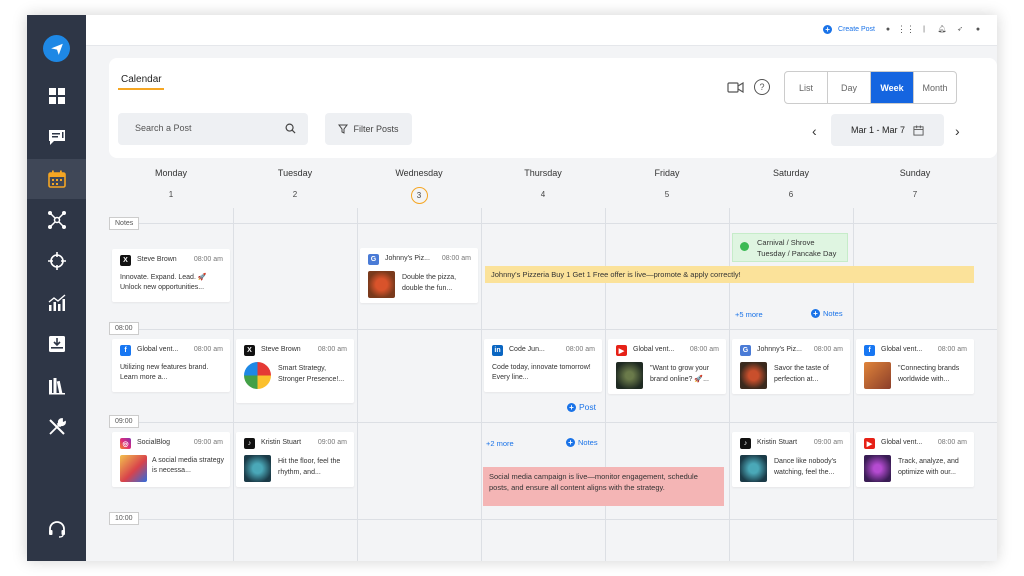  I want to click on google-business-icon: G, so click(373, 259).